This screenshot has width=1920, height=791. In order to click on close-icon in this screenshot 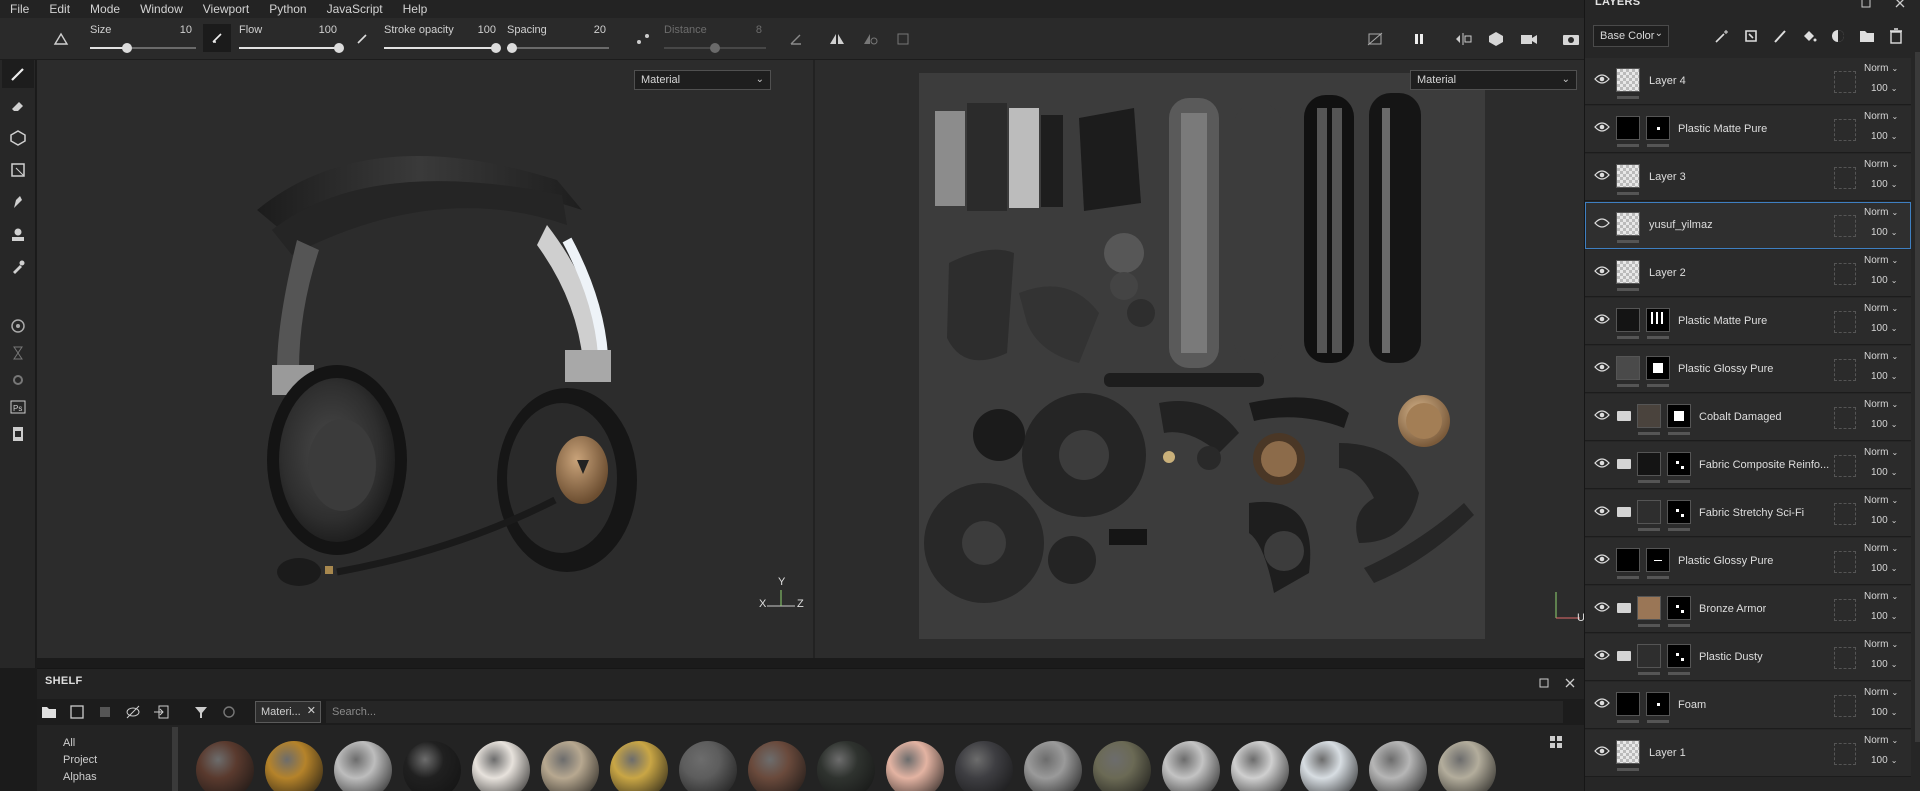, I will do `click(1570, 683)`.